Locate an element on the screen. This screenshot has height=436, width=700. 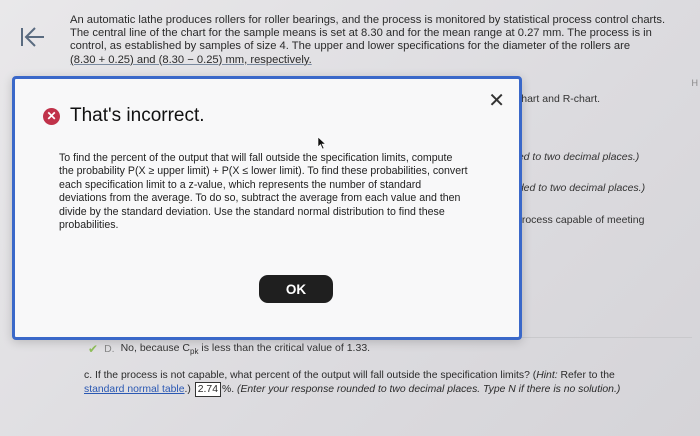
close-icon: ✕ is located at coordinates (496, 101).